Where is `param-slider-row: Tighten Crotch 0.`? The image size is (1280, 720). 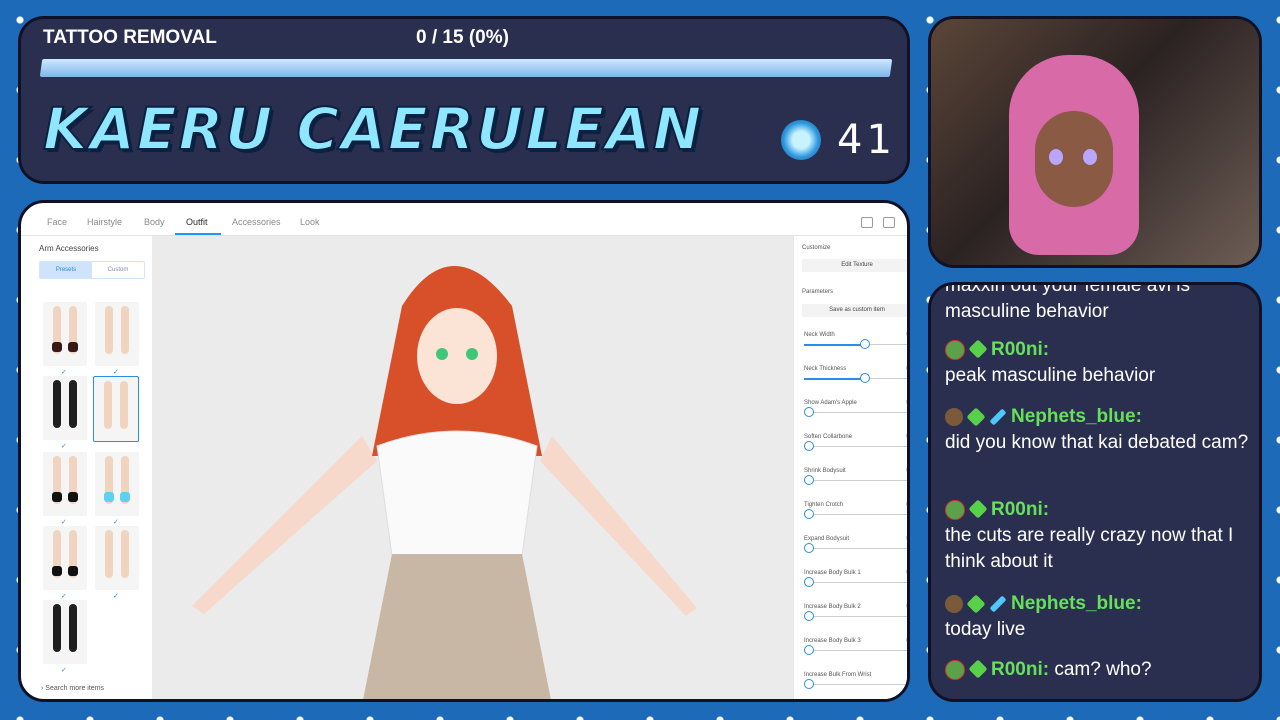 param-slider-row: Tighten Crotch 0. is located at coordinates (855, 515).